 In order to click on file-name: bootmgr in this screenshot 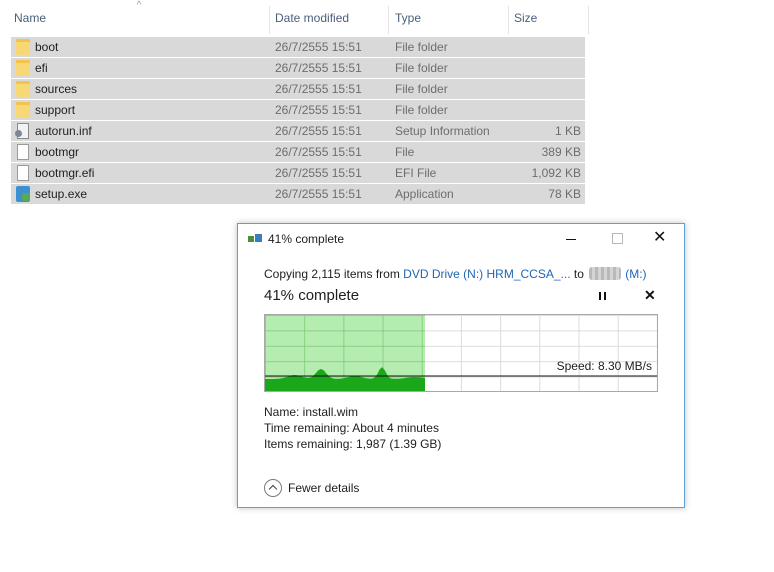, I will do `click(57, 152)`.